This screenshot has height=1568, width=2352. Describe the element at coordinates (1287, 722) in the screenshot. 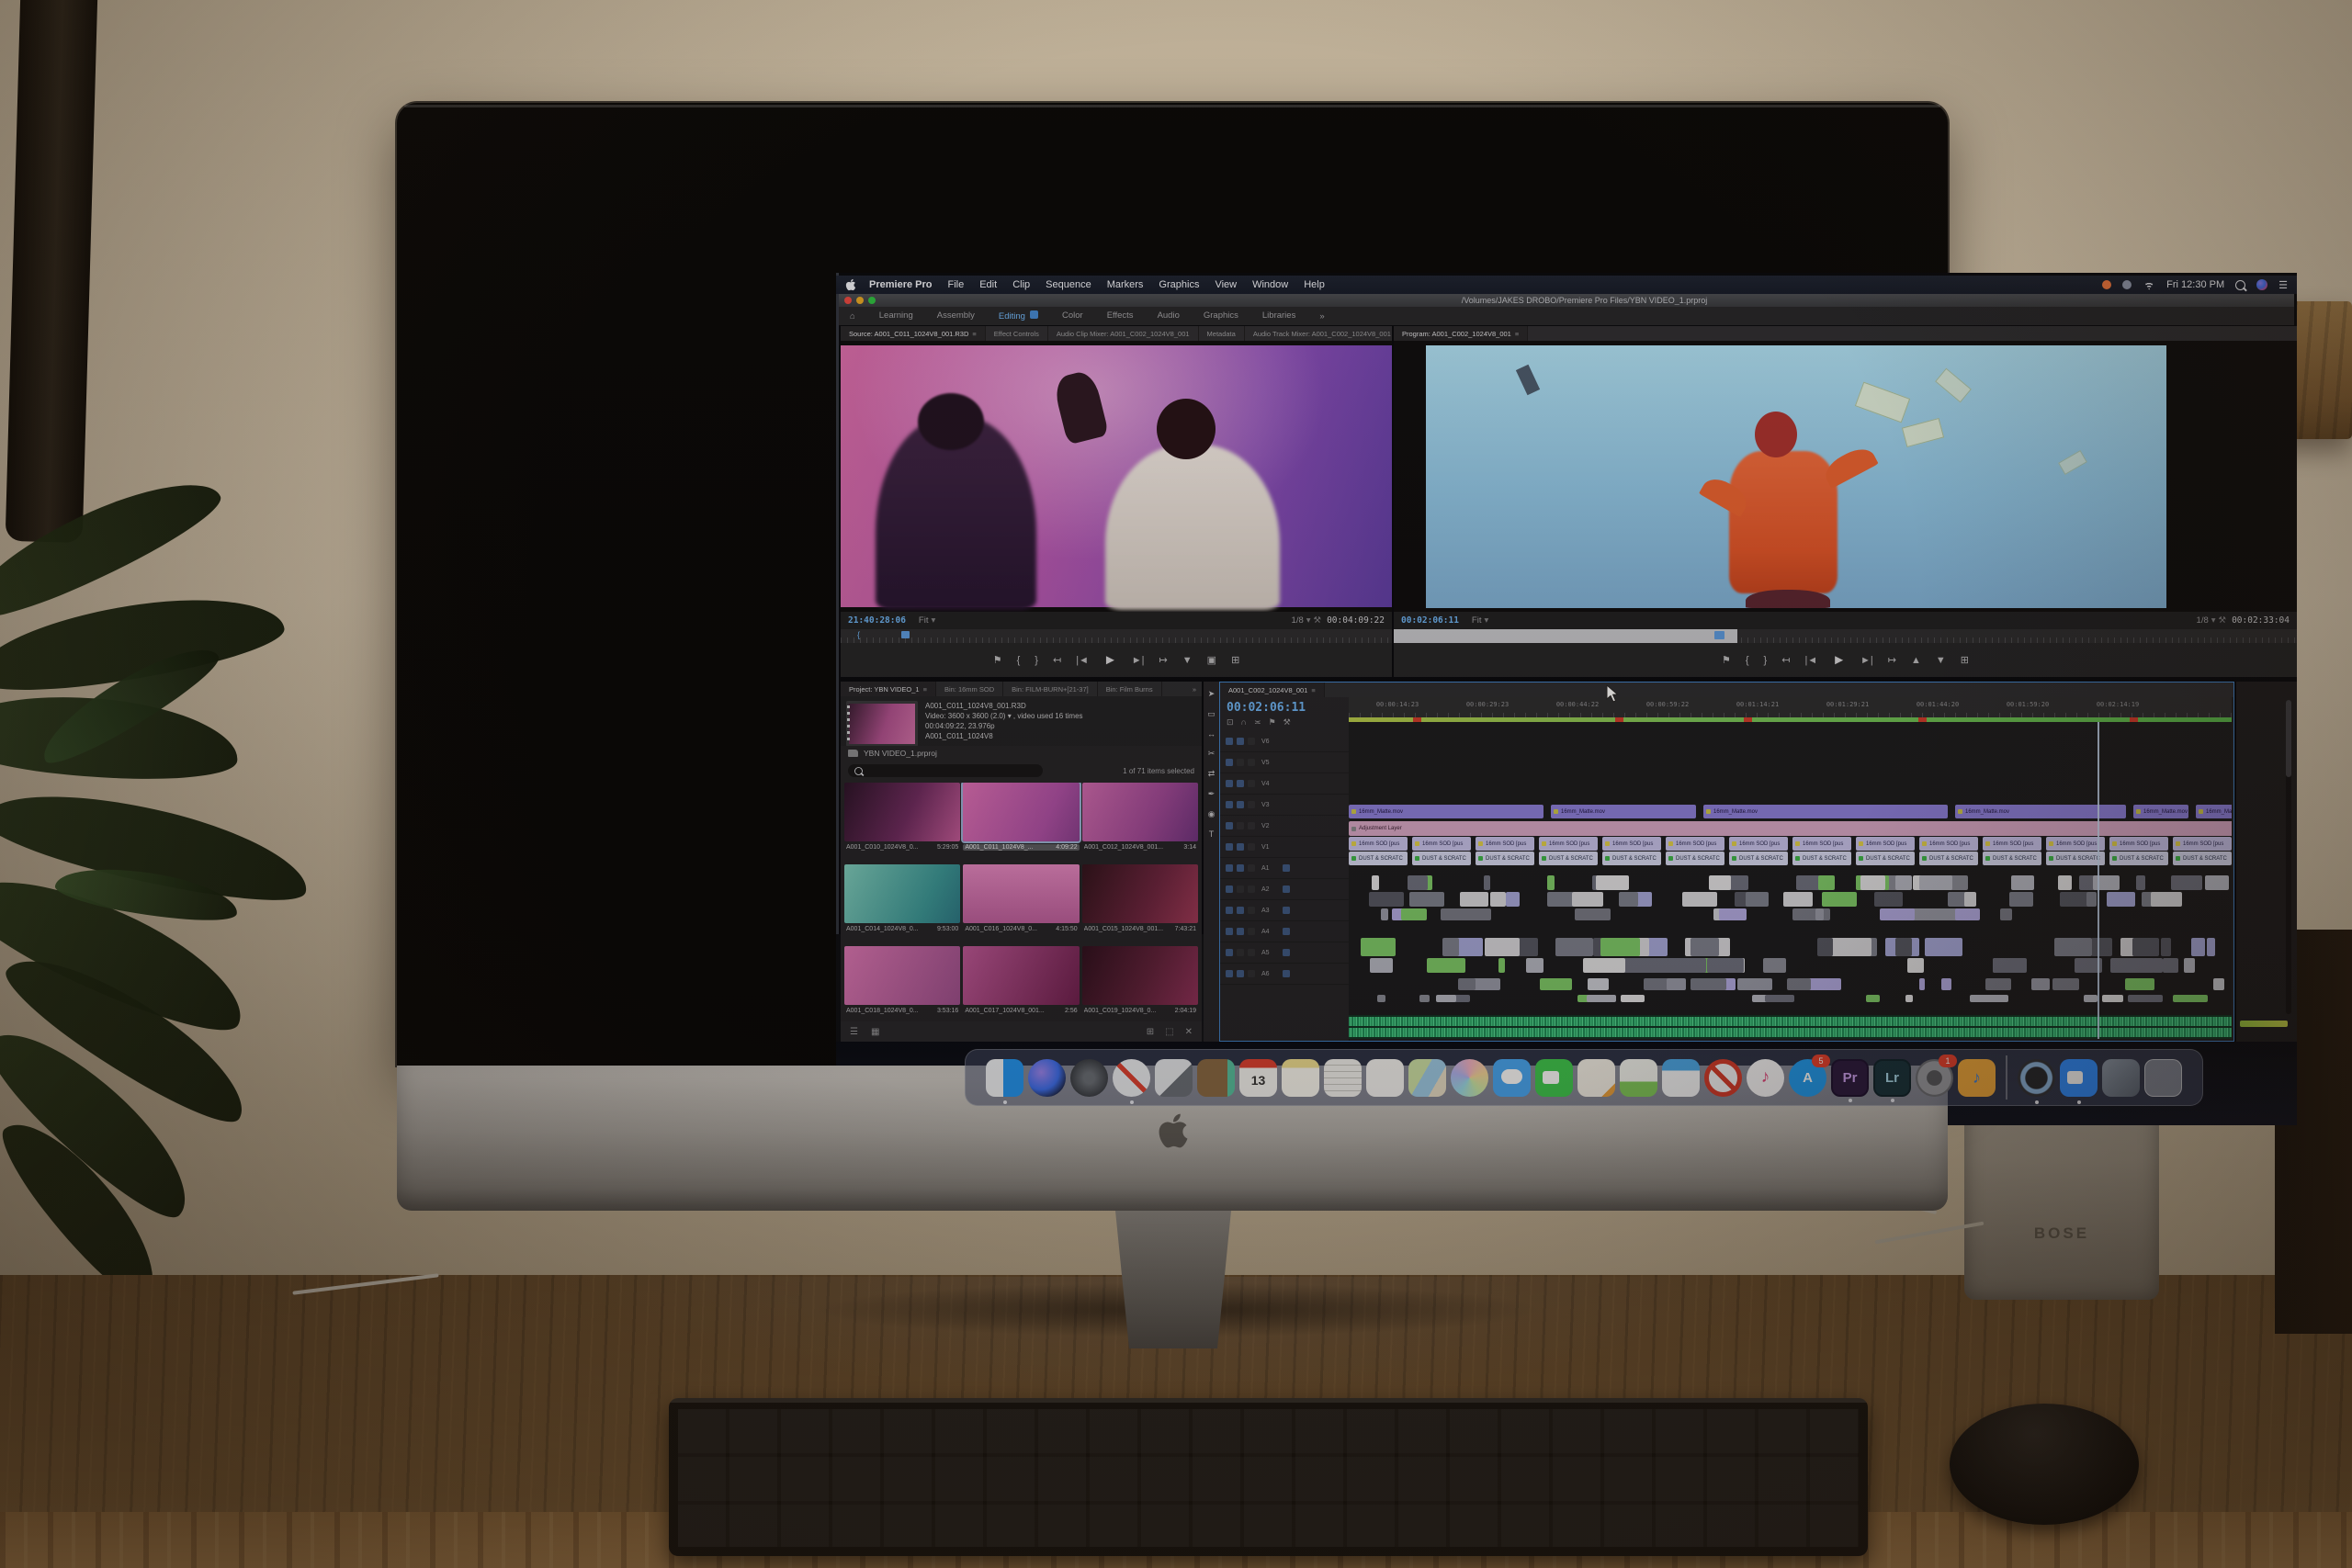

I see `settings-icon: ⚒` at that location.